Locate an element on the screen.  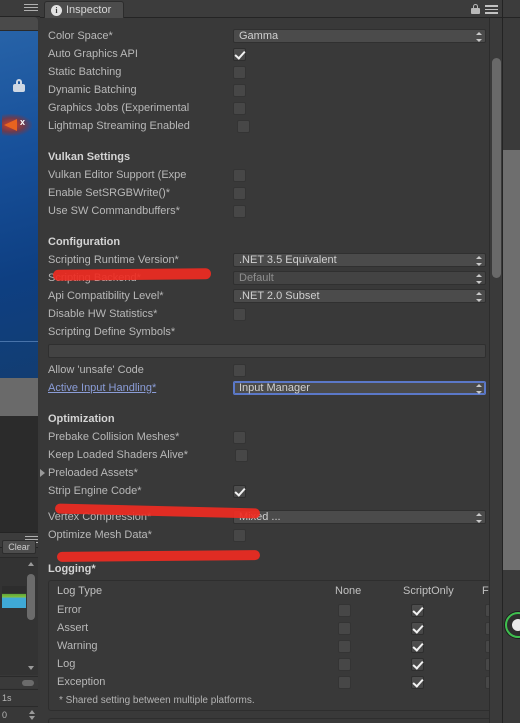
heading-configuration-label: Configuration is located at coordinates (84, 242).